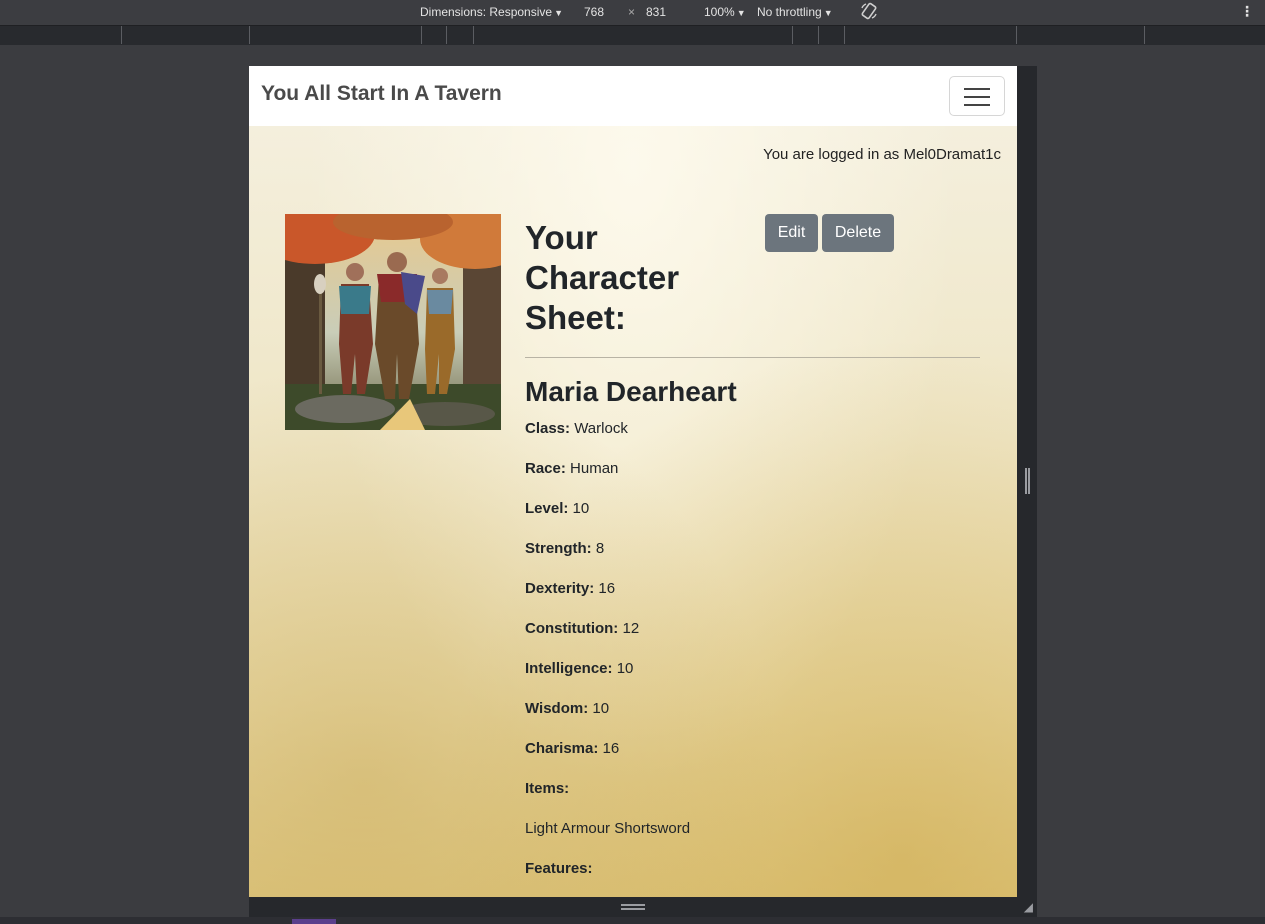 Image resolution: width=1265 pixels, height=924 pixels. Describe the element at coordinates (607, 760) in the screenshot. I see `stat-charisma: Charisma: 16` at that location.